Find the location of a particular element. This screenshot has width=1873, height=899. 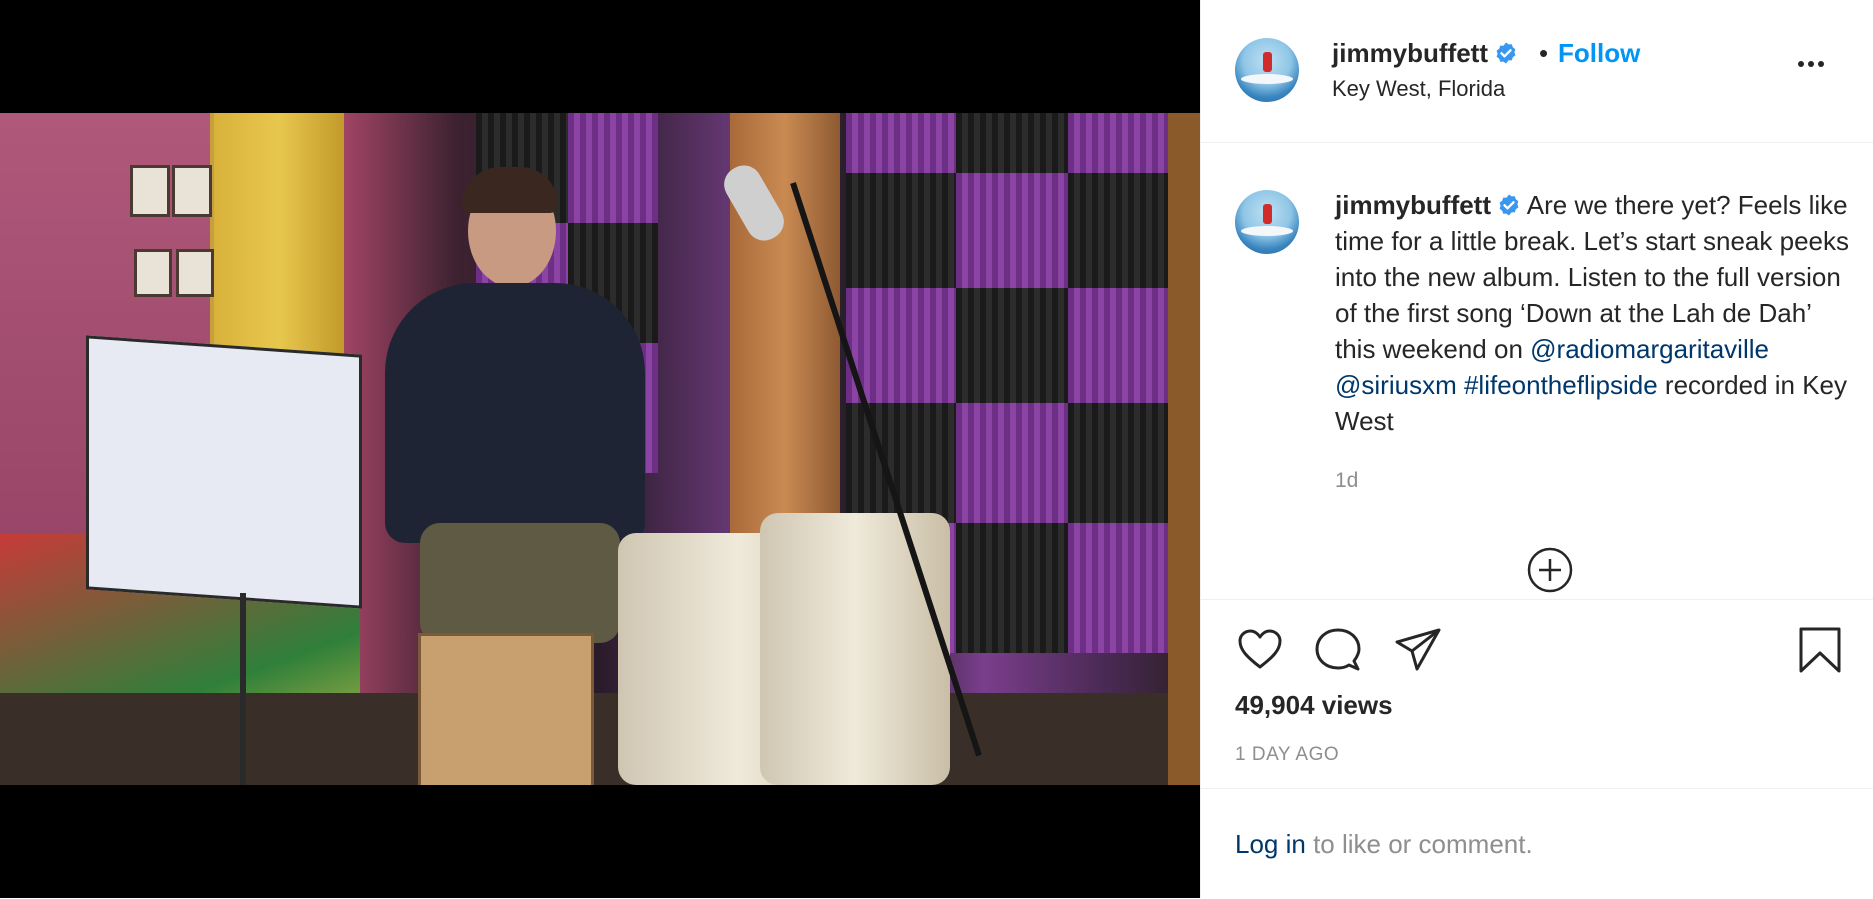

music-stand is located at coordinates (224, 472).